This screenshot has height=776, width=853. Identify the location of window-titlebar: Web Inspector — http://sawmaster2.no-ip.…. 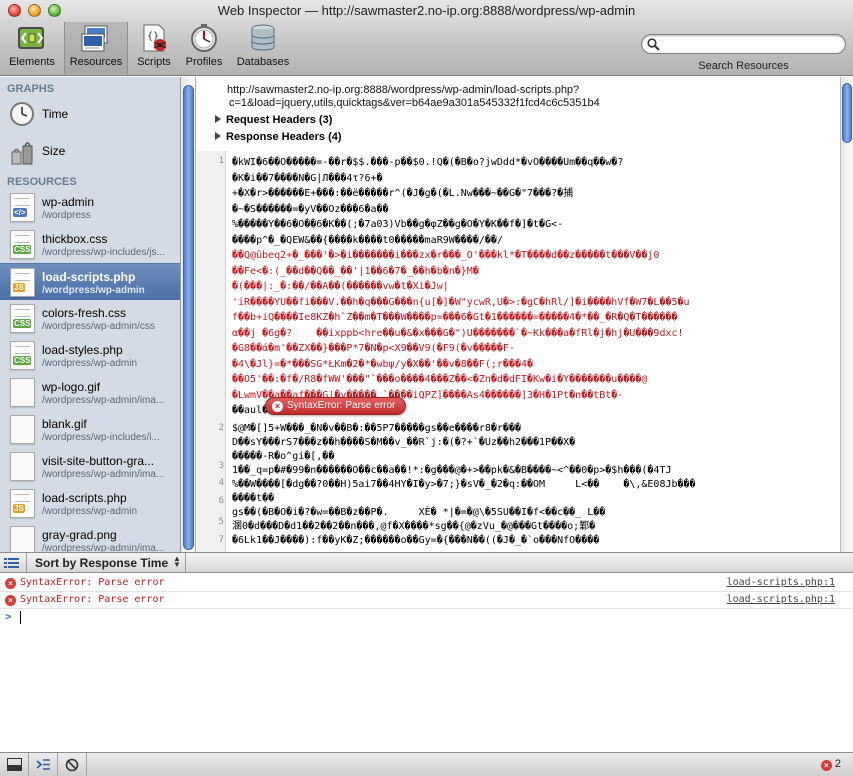
(426, 38).